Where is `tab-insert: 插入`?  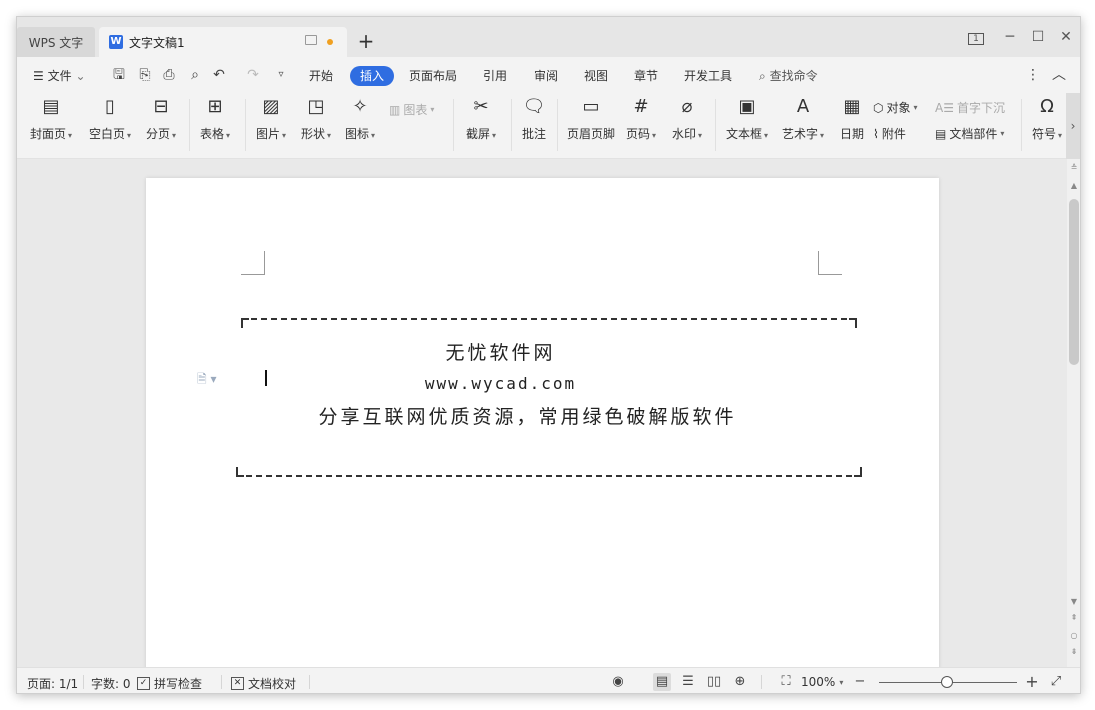 tab-insert: 插入 is located at coordinates (372, 76).